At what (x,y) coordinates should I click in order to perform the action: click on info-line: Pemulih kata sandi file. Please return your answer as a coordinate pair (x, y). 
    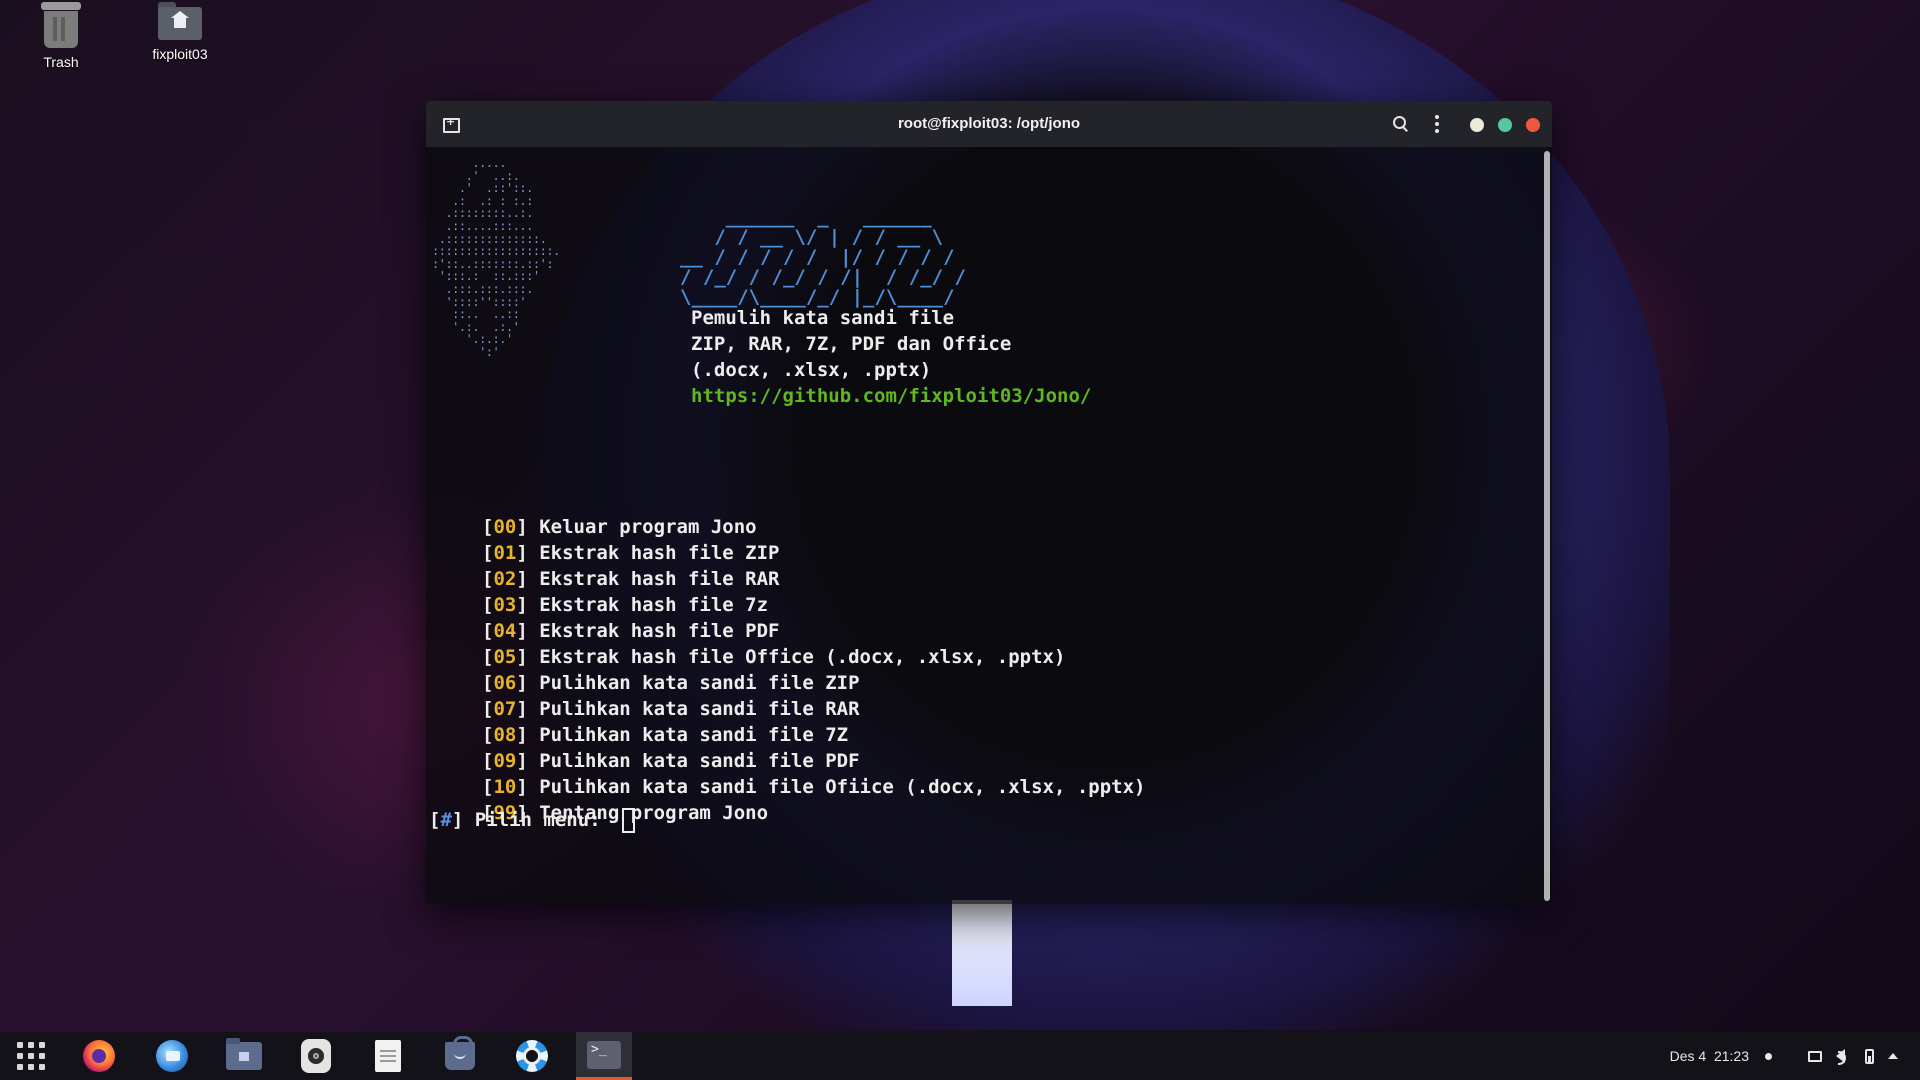
    Looking at the image, I should click on (823, 318).